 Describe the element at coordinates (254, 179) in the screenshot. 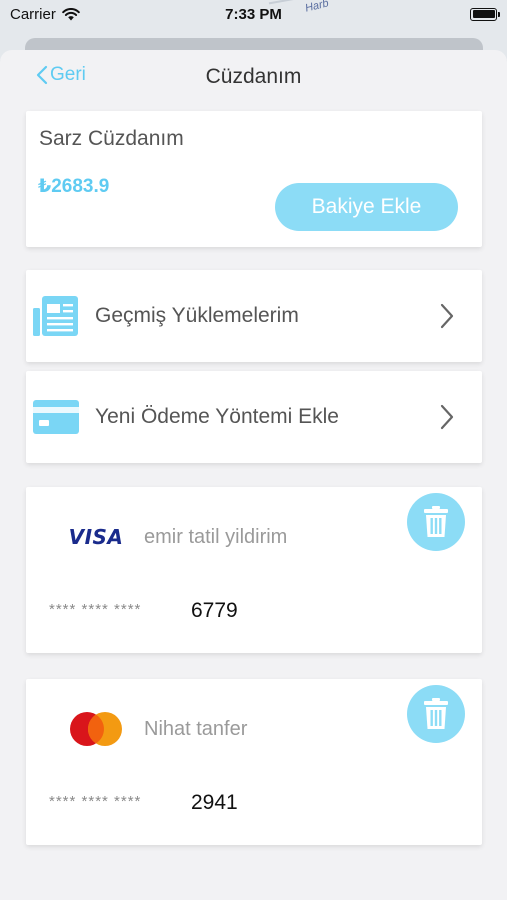

I see `wallet-card: Sarz Cüzdanım ₺2683.9 Bakiye Ekle` at that location.